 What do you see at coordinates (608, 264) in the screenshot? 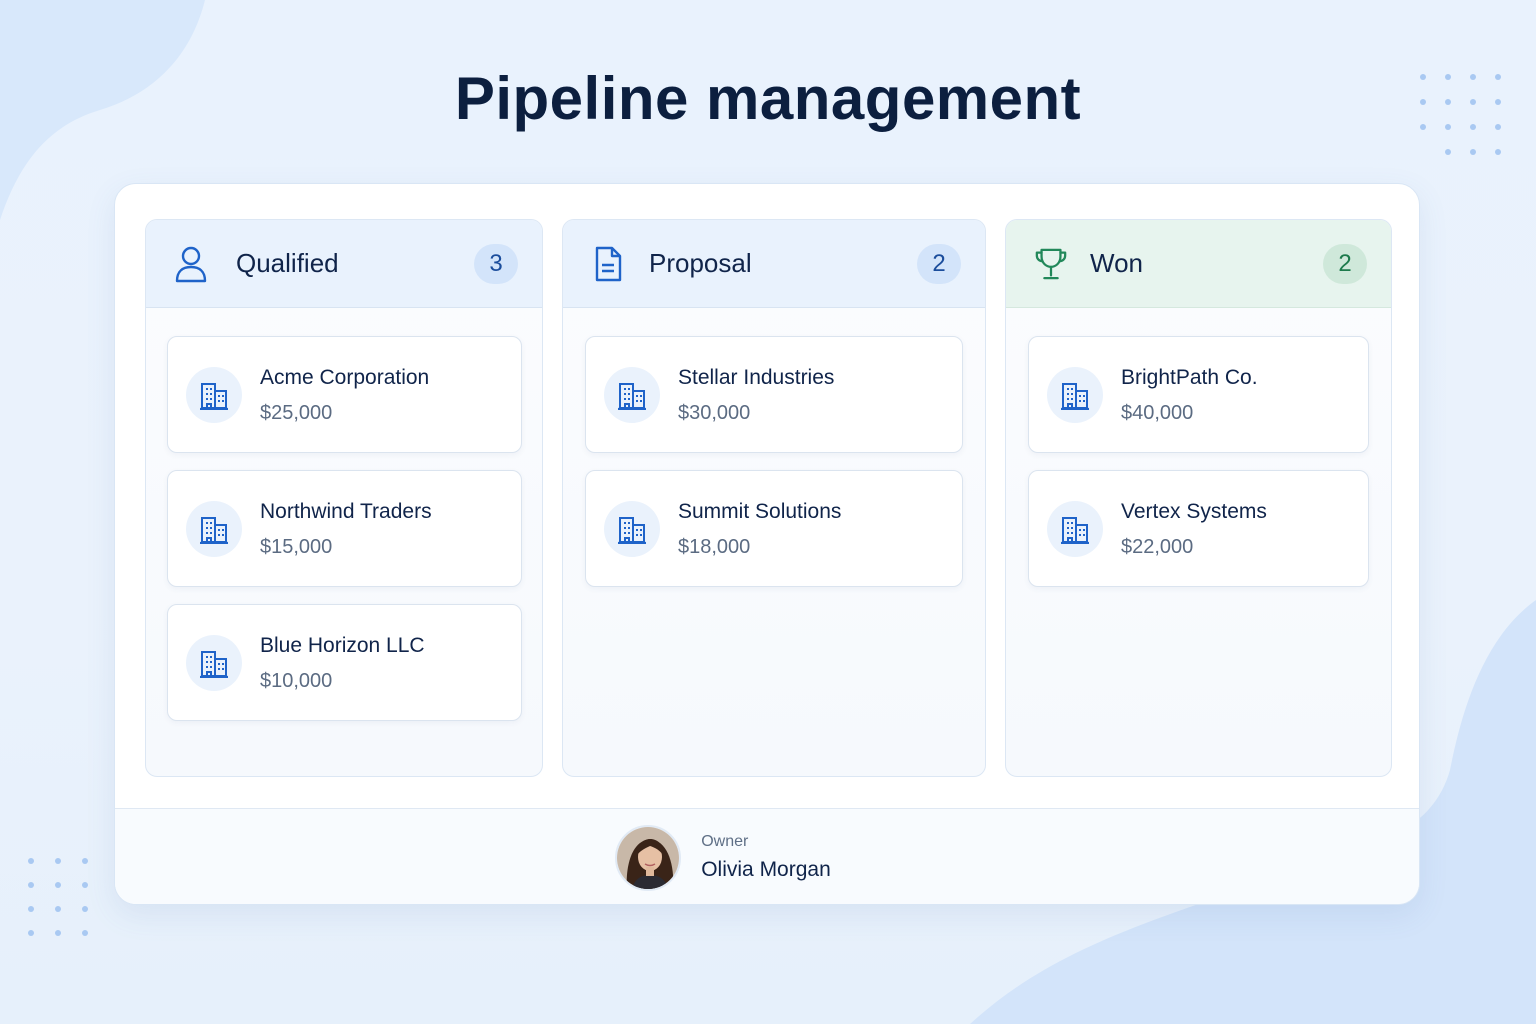
I see `document-icon` at bounding box center [608, 264].